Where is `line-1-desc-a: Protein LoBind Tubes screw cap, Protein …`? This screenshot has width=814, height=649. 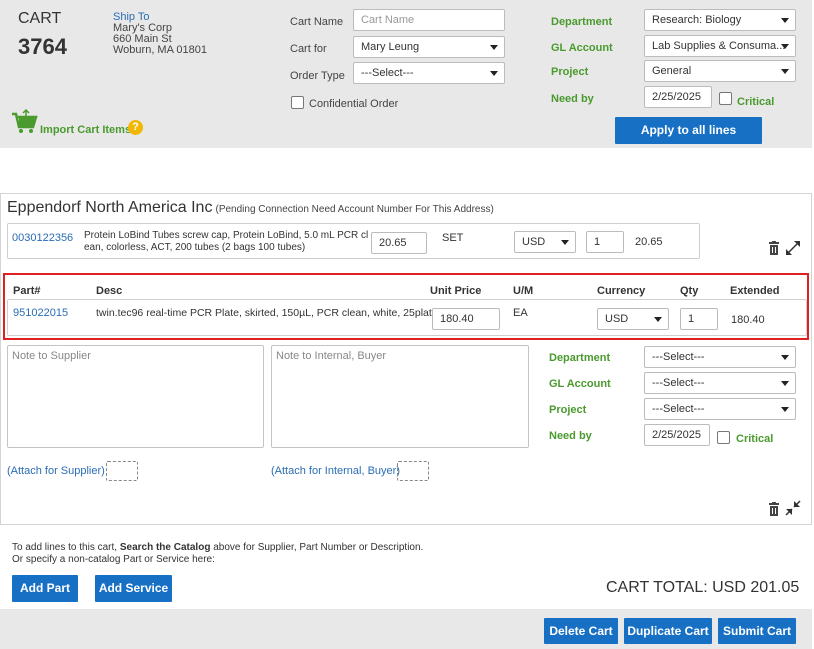
line-1-desc-a: Protein LoBind Tubes screw cap, Protein … is located at coordinates (226, 235).